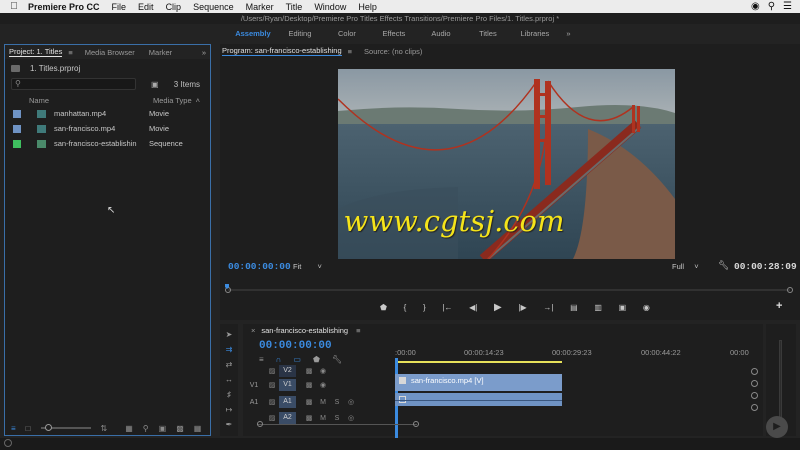  I want to click on tab-media-browser: Media Browser, so click(110, 52).